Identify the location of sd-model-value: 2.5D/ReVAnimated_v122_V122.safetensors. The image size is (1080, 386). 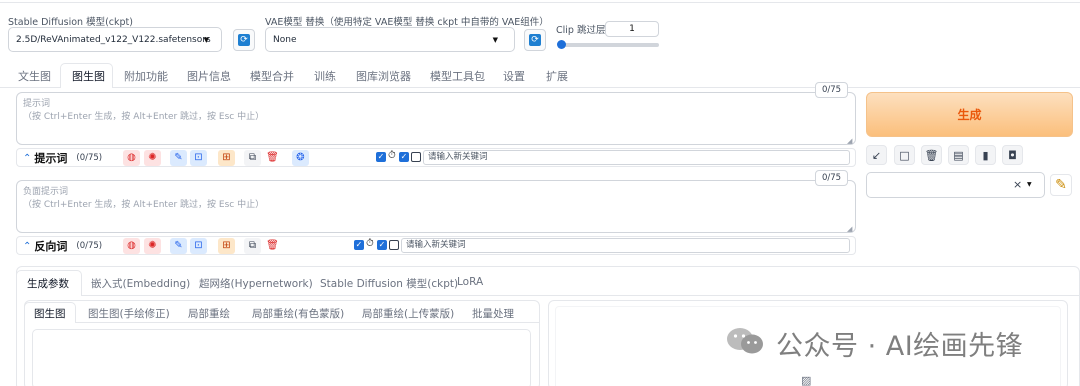
(113, 39).